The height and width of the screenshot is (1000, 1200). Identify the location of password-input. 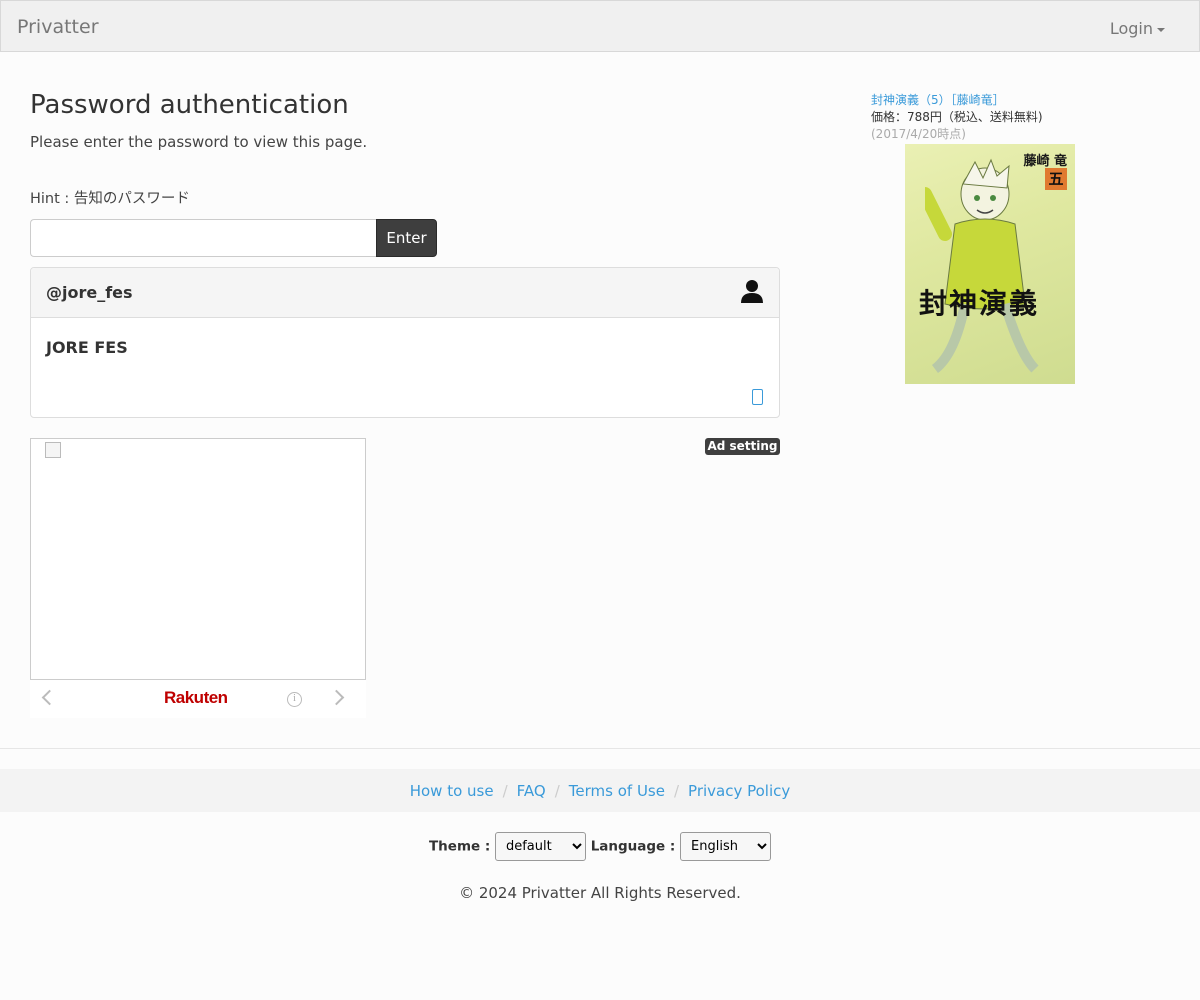
(203, 238).